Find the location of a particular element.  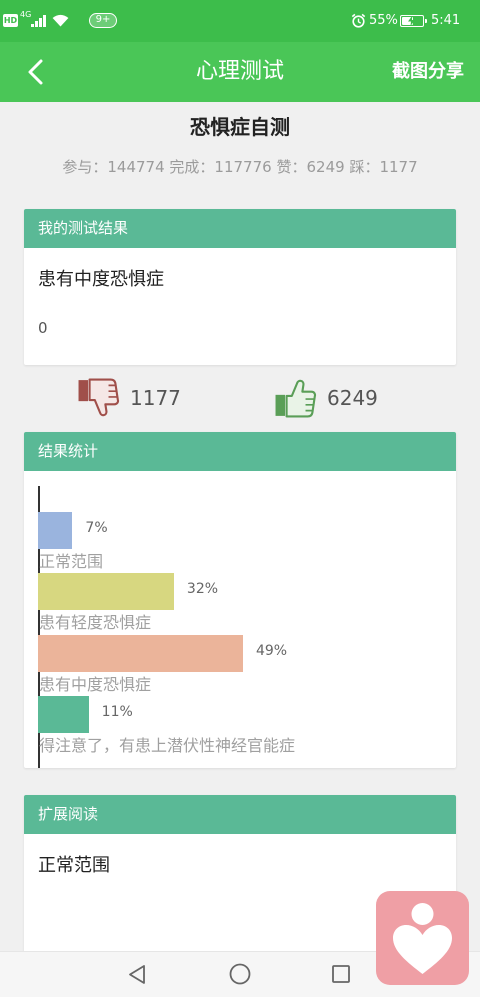

bar-value-label-3: 49% is located at coordinates (271, 650).